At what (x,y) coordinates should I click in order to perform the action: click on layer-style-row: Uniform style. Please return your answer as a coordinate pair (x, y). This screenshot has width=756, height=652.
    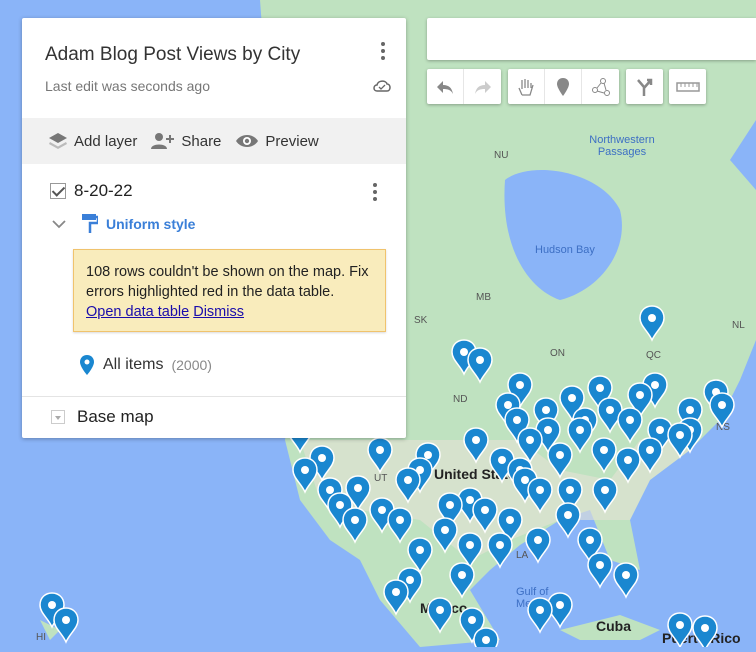
    Looking at the image, I should click on (123, 224).